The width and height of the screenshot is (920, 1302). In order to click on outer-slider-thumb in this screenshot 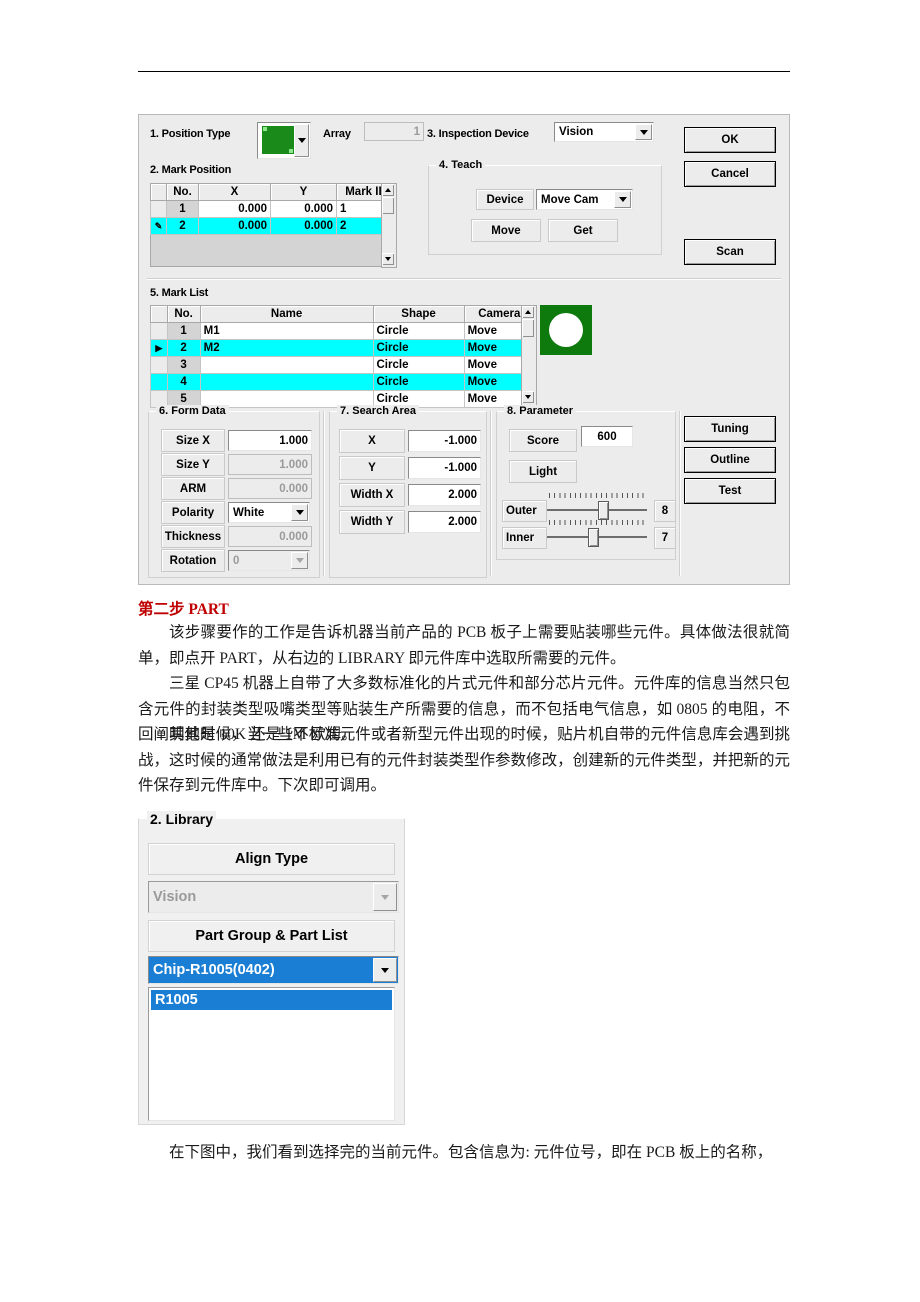, I will do `click(603, 510)`.